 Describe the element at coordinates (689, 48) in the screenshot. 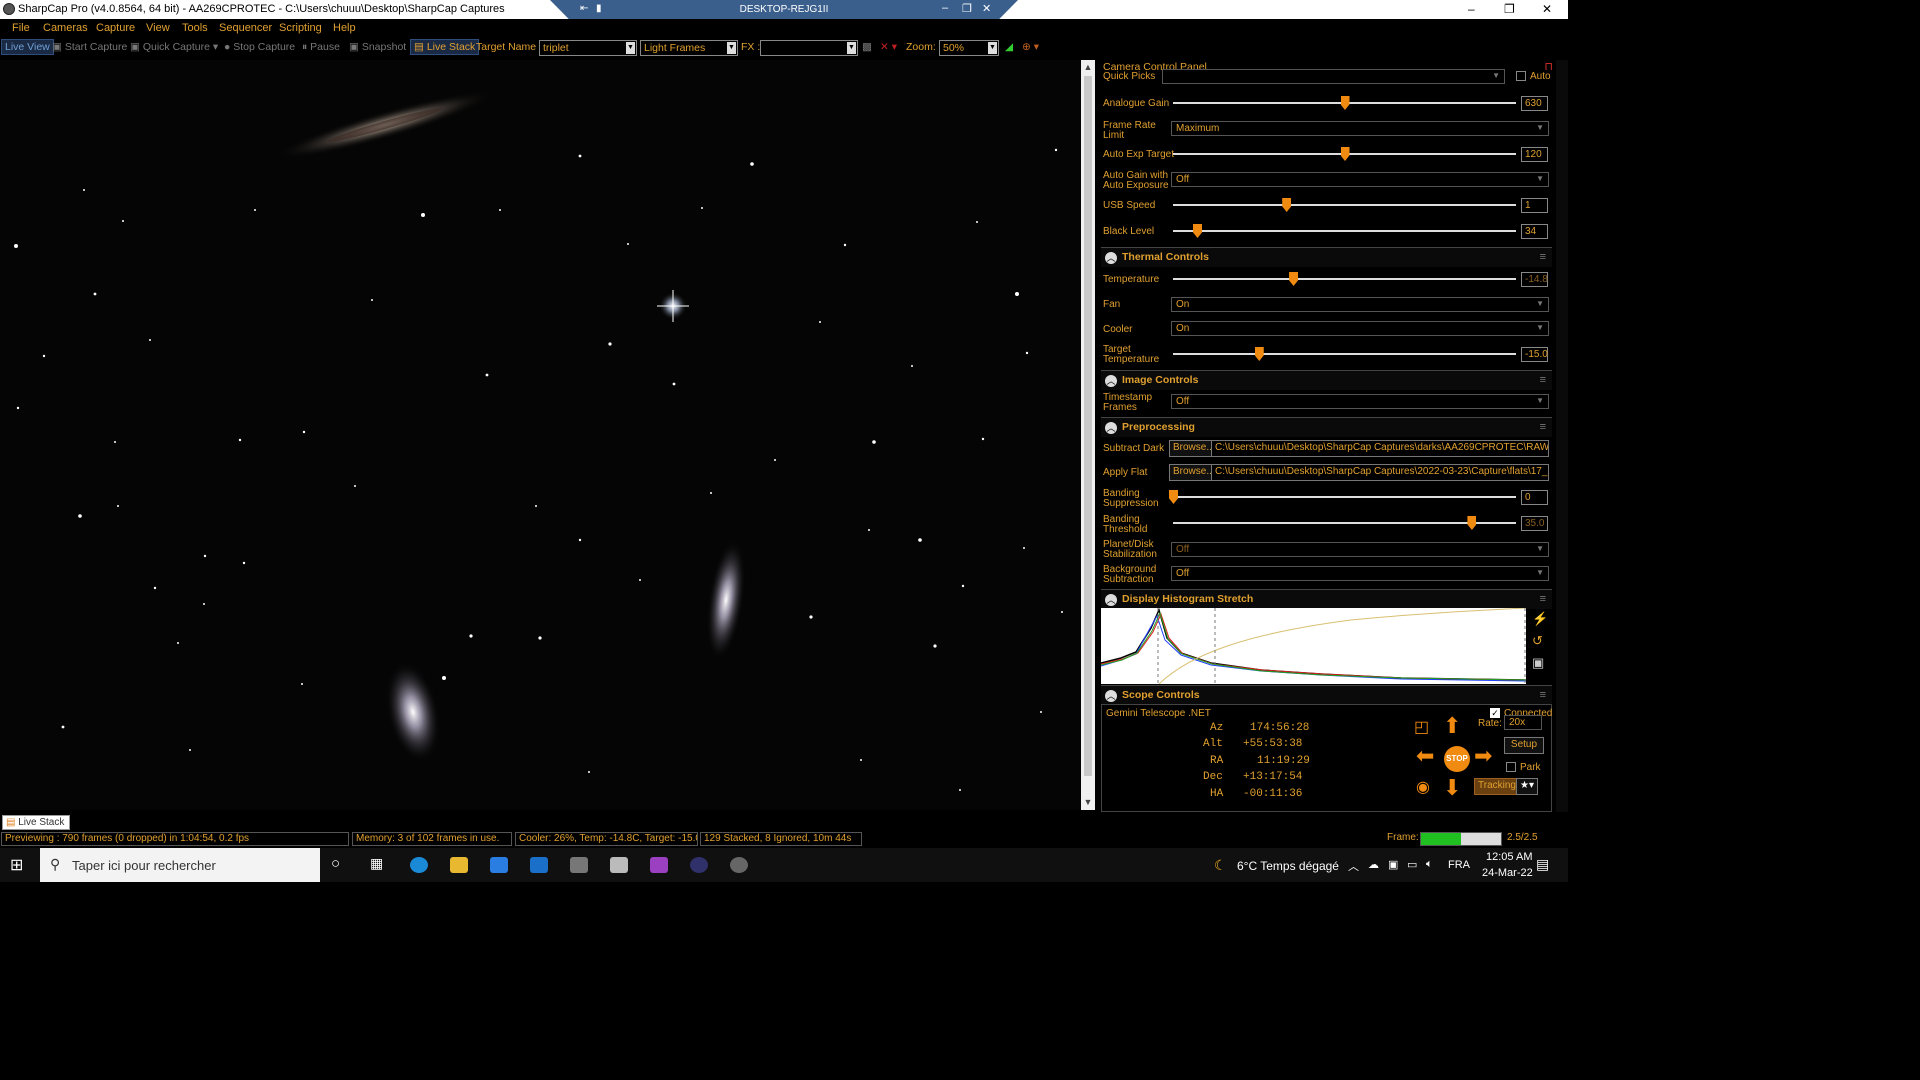

I see `frame-type-select: Light Frames ▼` at that location.